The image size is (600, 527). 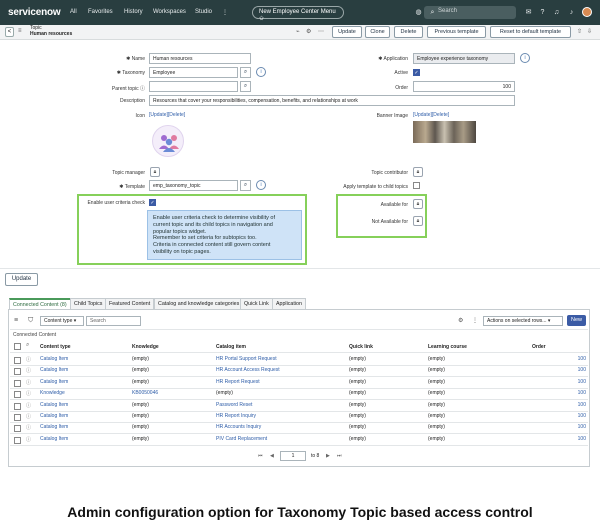 I want to click on parent-topic-search-icon: ⌕, so click(x=245, y=86).